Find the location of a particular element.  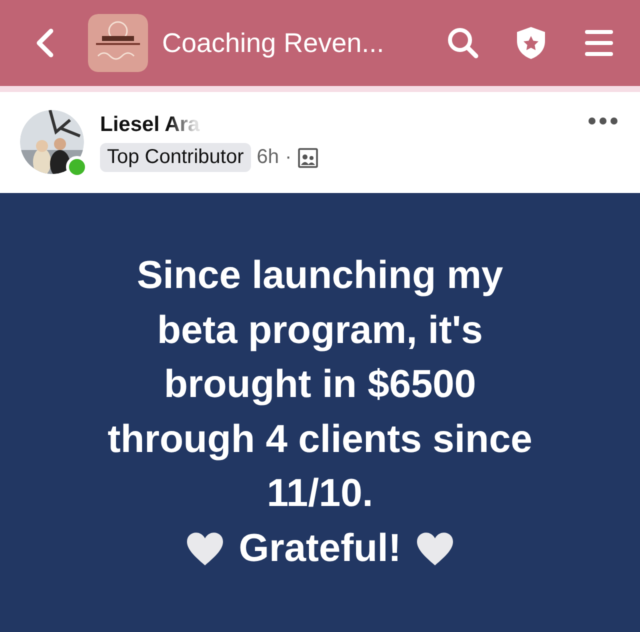

more-icon is located at coordinates (603, 121).